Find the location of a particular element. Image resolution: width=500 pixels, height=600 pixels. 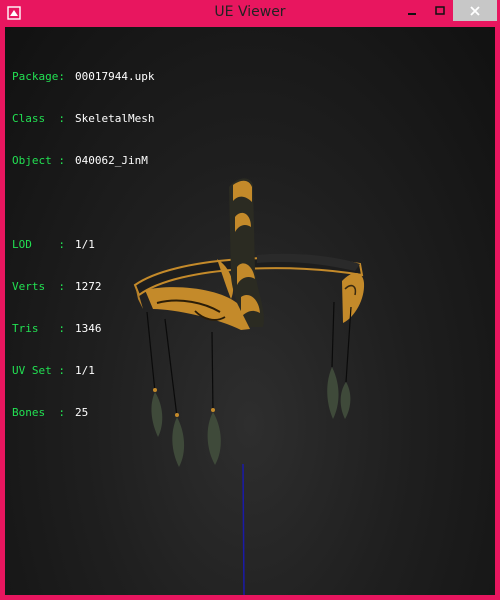

close-icon is located at coordinates (475, 10).